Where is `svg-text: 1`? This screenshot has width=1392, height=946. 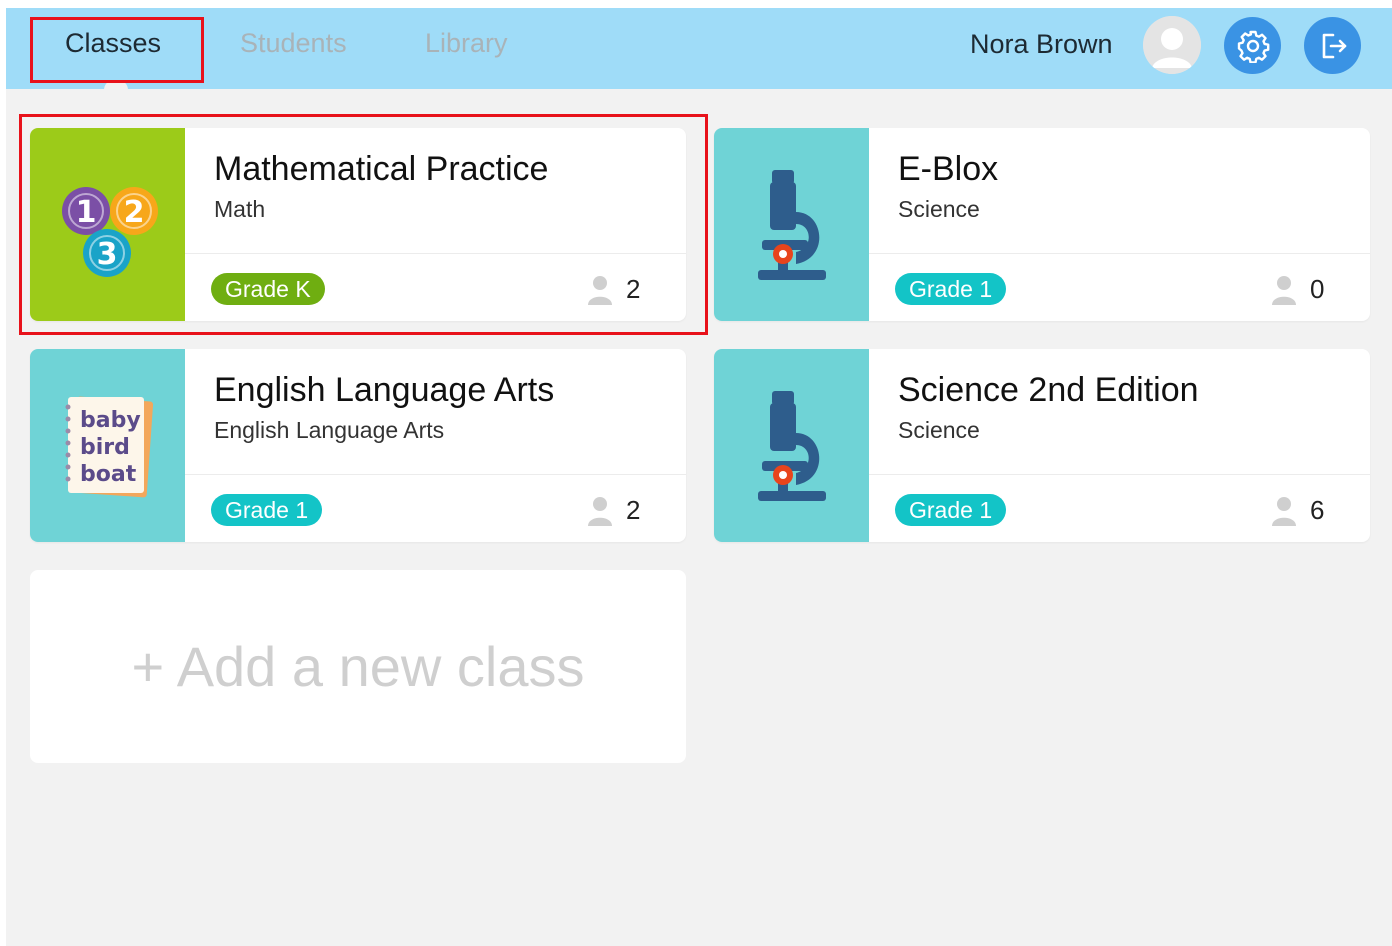
svg-text: 1 is located at coordinates (85, 212).